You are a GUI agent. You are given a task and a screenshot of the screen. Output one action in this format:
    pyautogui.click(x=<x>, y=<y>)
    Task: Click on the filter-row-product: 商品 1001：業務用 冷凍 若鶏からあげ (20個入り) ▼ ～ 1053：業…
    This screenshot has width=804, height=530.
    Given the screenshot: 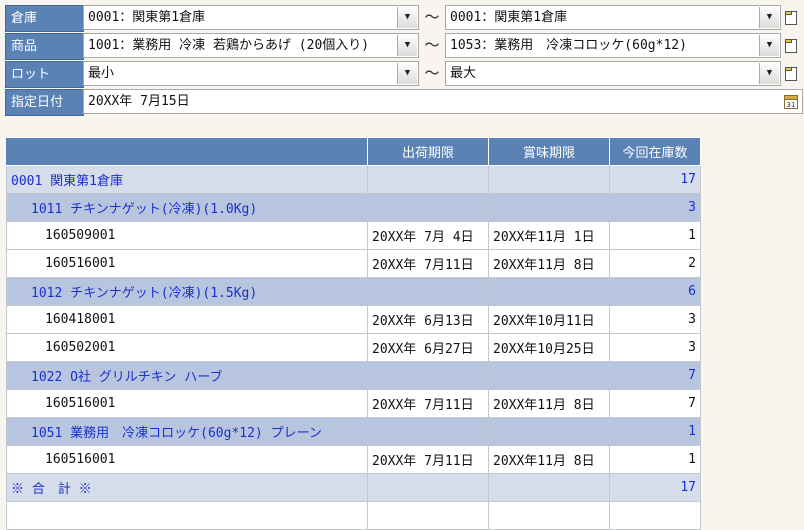 What is the action you would take?
    pyautogui.click(x=404, y=46)
    